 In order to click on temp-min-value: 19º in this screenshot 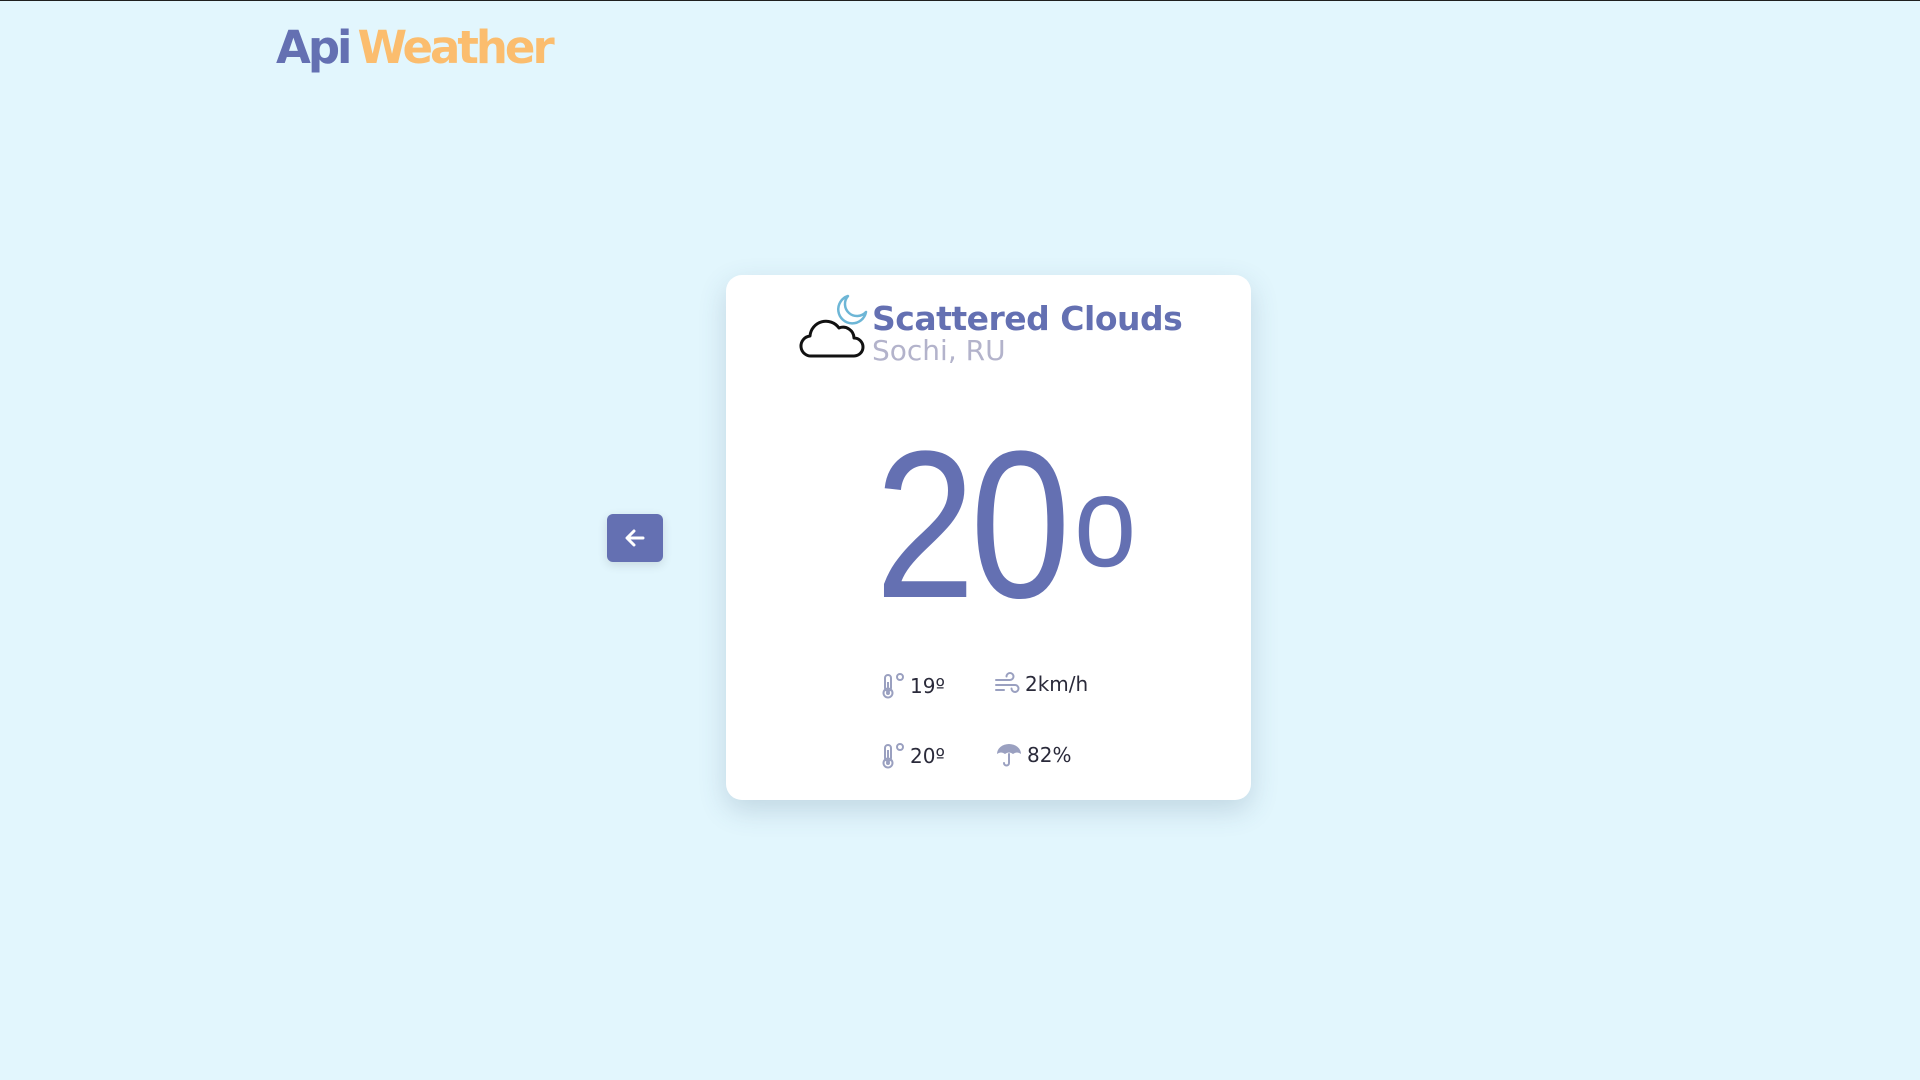, I will do `click(927, 686)`.